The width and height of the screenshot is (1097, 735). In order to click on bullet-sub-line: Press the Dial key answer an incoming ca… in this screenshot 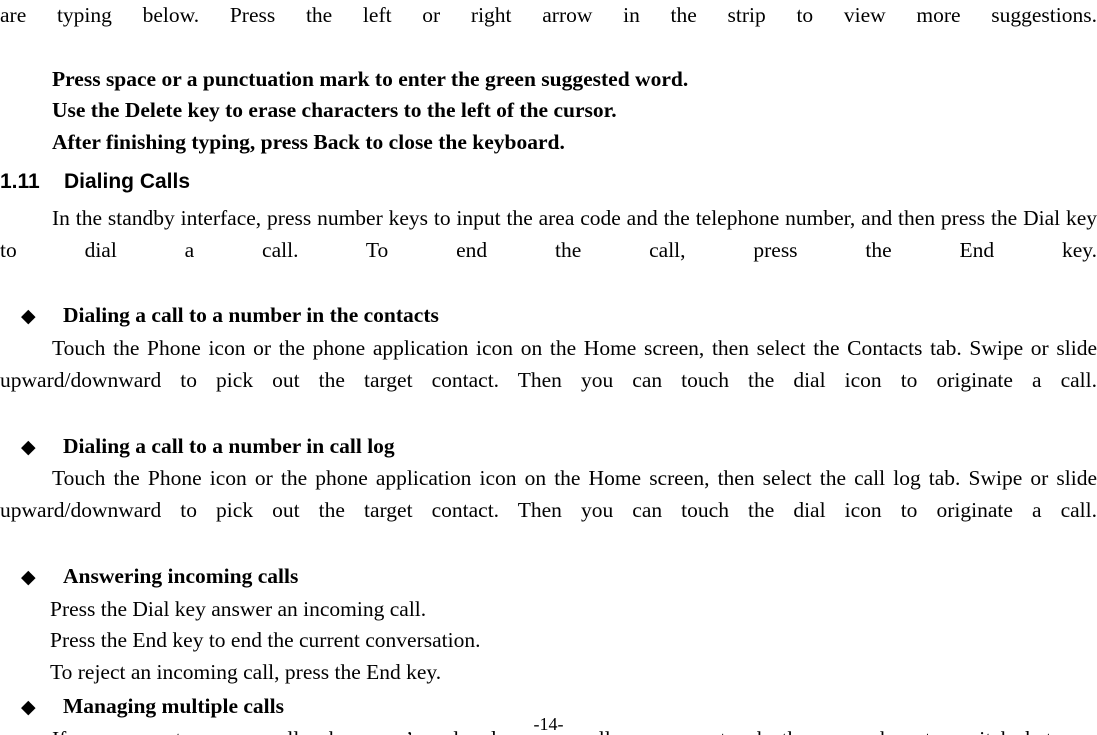, I will do `click(238, 608)`.